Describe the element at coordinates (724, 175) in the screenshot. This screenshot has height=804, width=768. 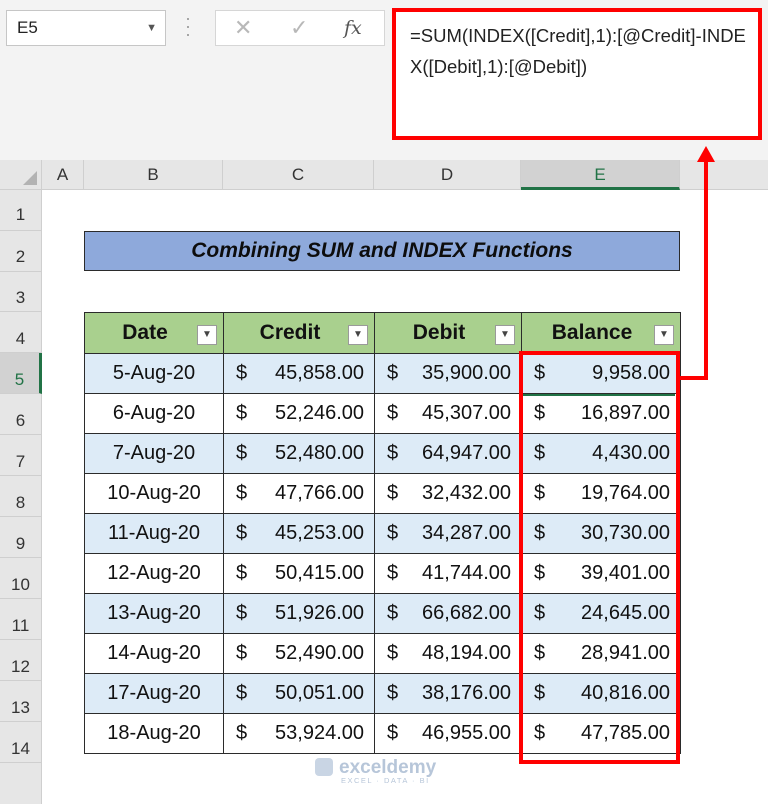
I see `column-header-blank` at that location.